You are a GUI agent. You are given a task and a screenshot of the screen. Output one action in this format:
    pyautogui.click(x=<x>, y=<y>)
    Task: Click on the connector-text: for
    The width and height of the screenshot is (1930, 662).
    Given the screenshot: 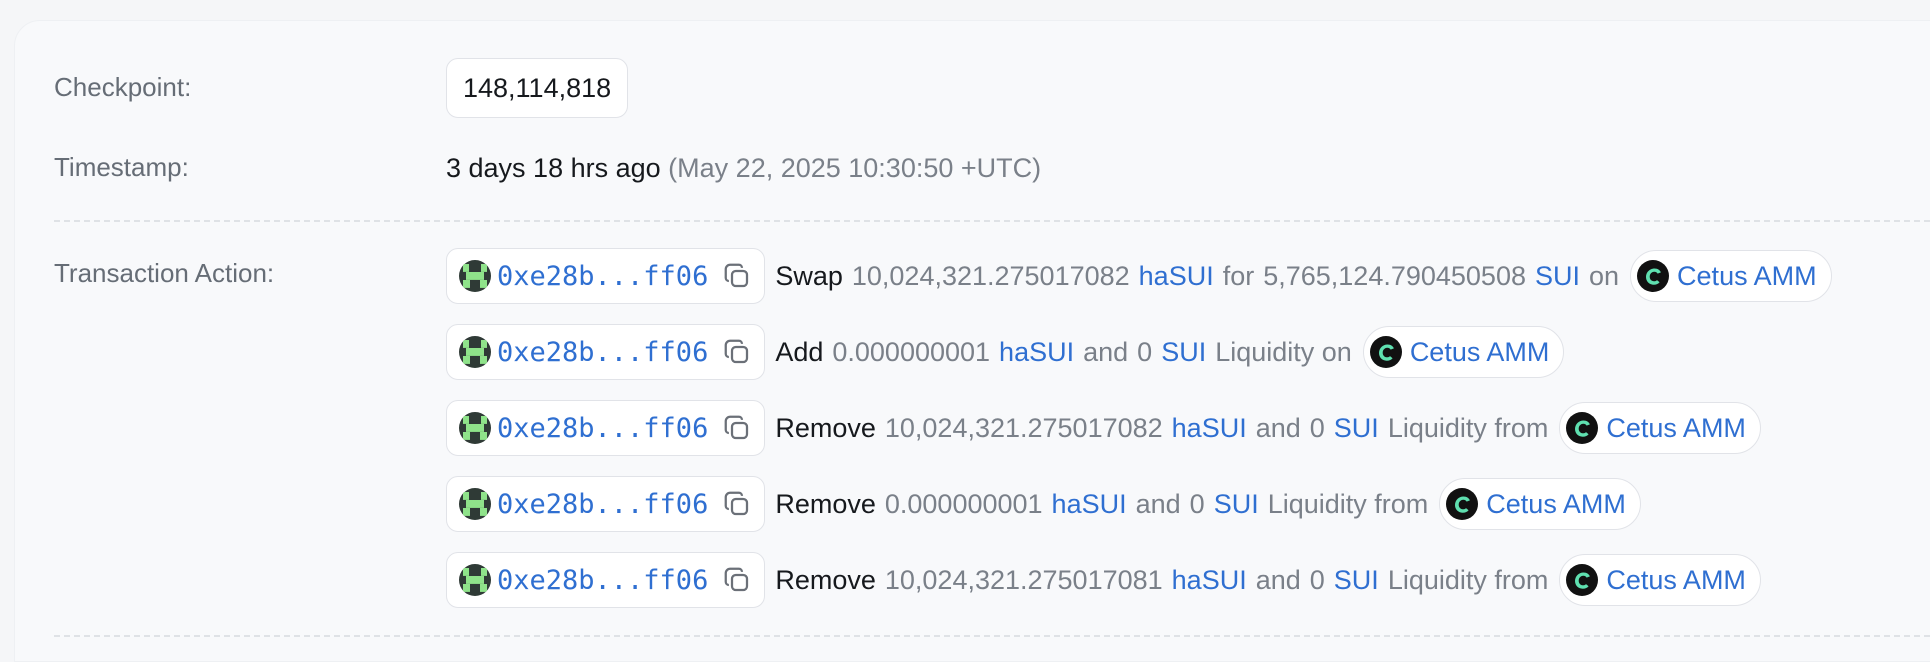 What is the action you would take?
    pyautogui.click(x=1238, y=275)
    